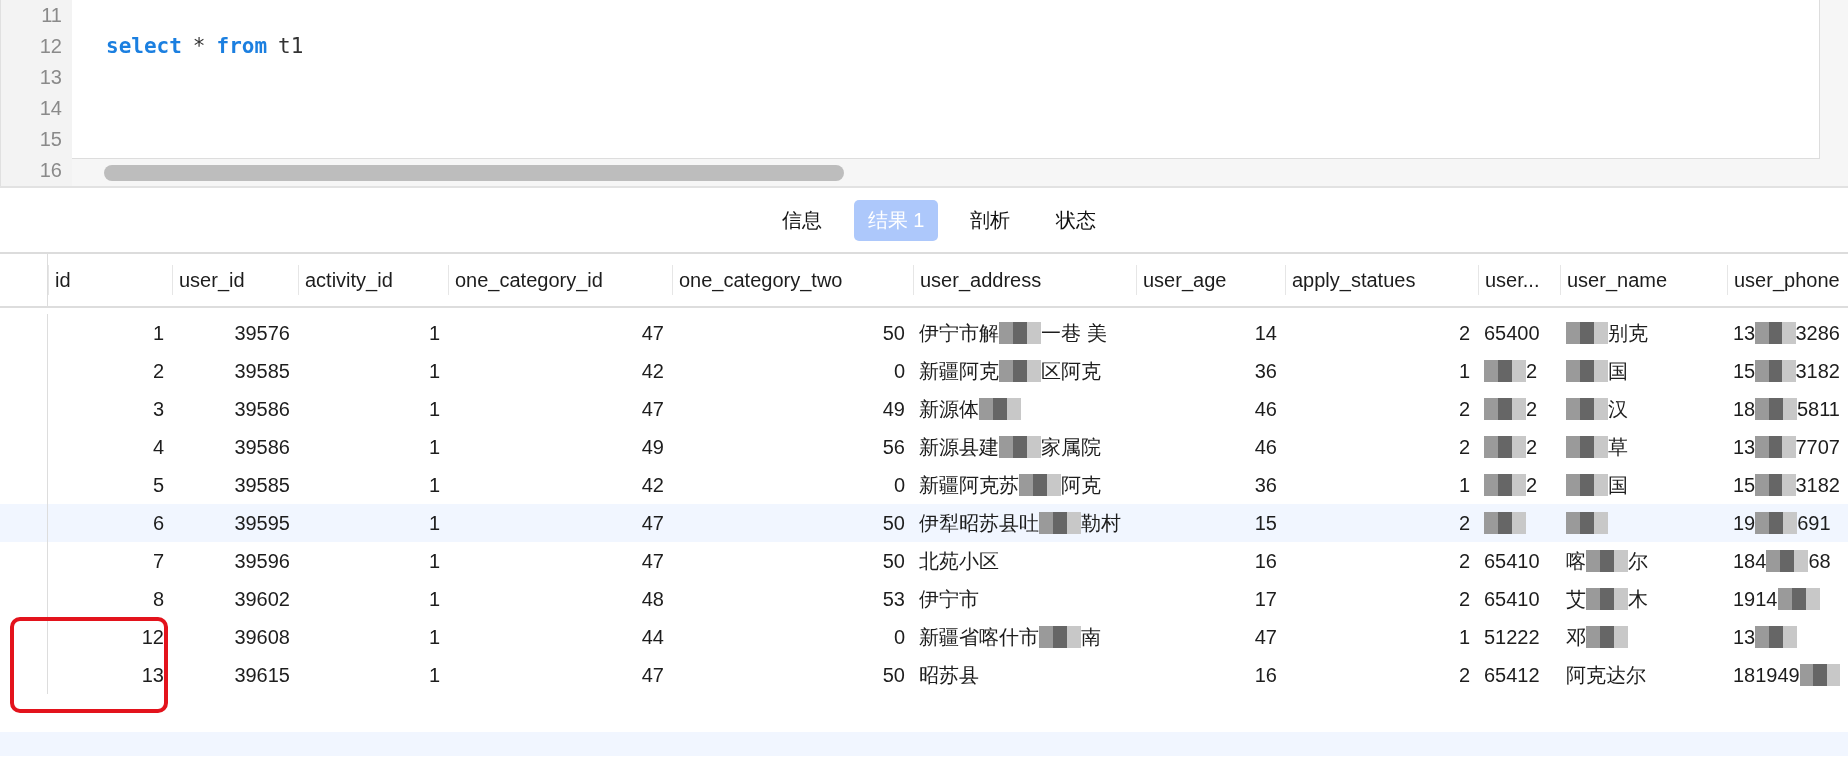 The width and height of the screenshot is (1848, 768). What do you see at coordinates (51, 108) in the screenshot?
I see `line-number: 14` at bounding box center [51, 108].